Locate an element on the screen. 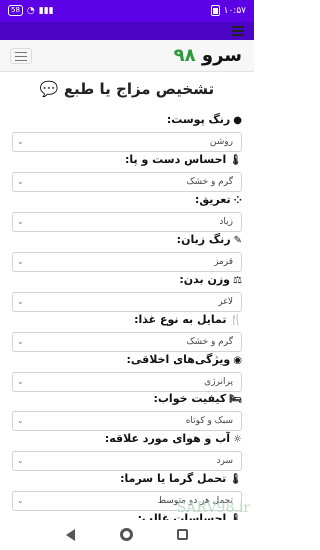 The height and width of the screenshot is (550, 320). label-text: رنگ پوست: is located at coordinates (198, 119).